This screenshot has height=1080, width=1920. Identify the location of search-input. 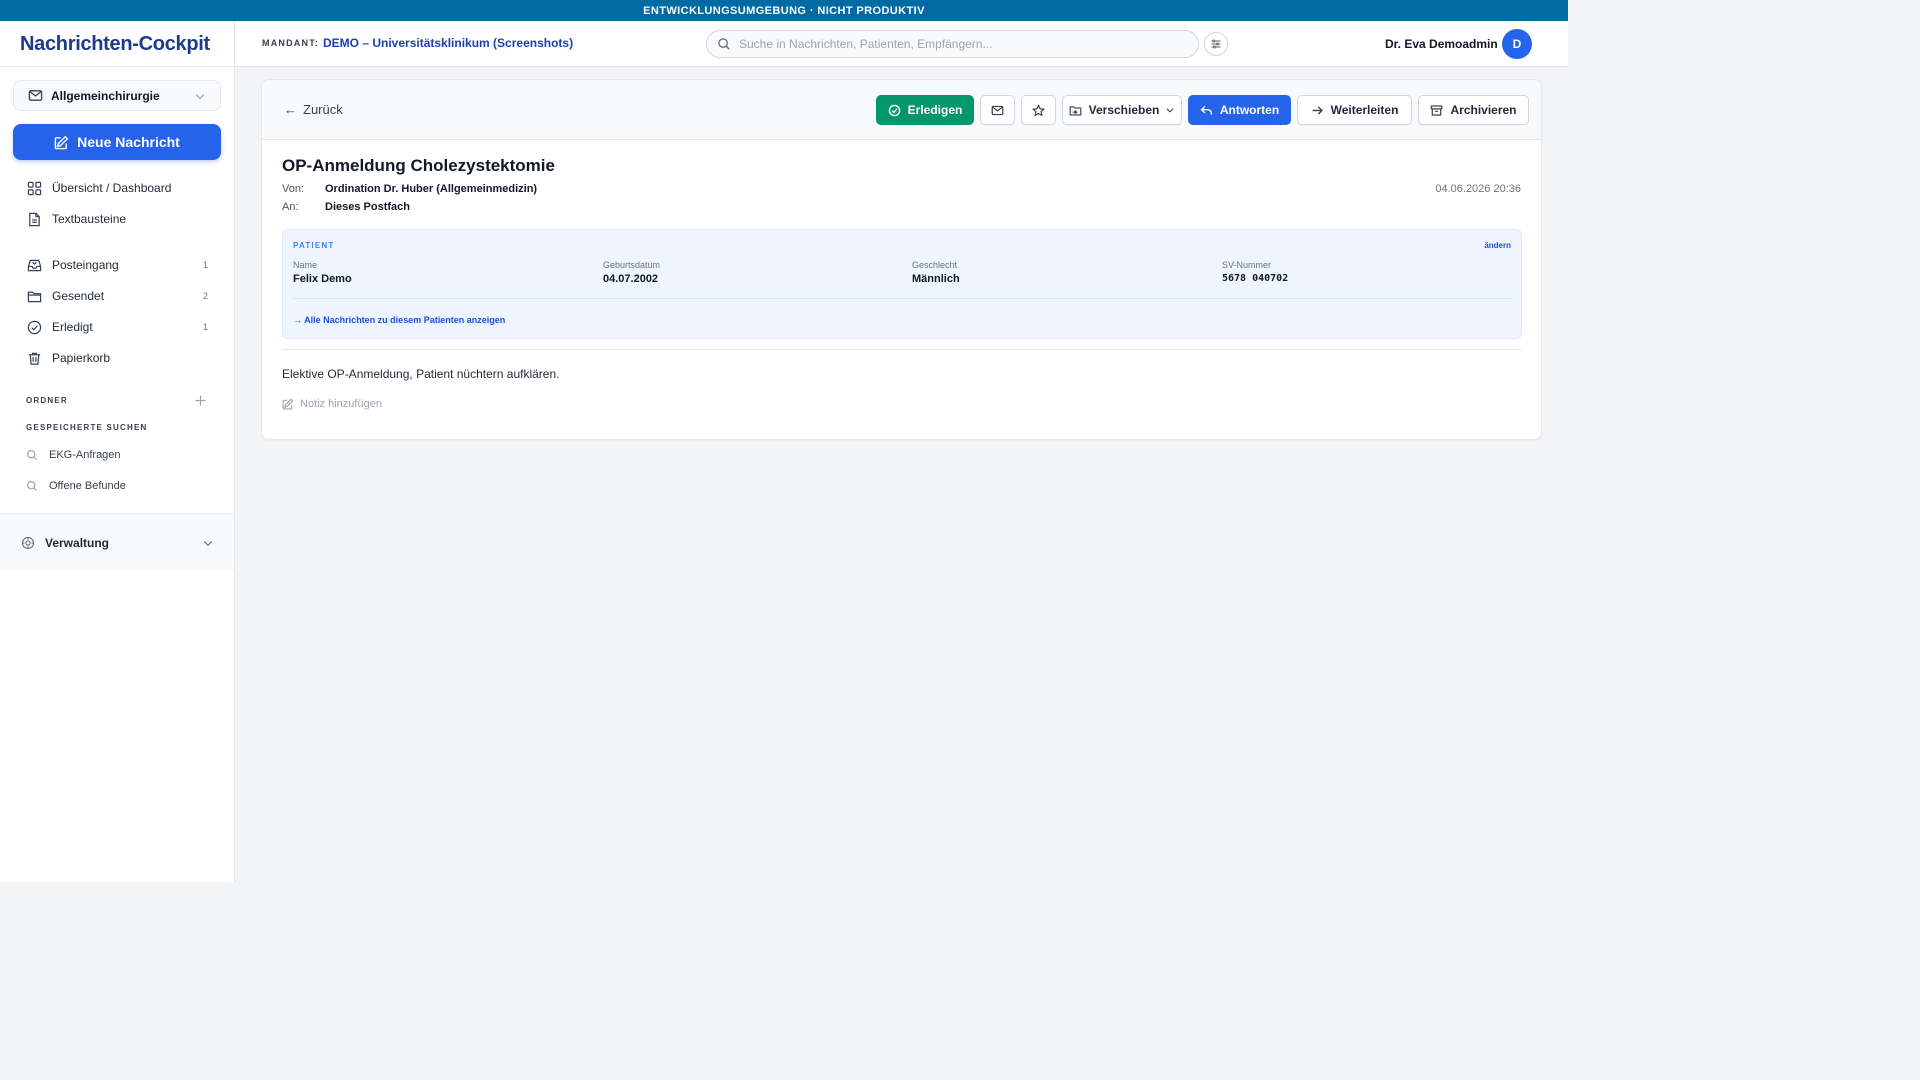
(959, 44).